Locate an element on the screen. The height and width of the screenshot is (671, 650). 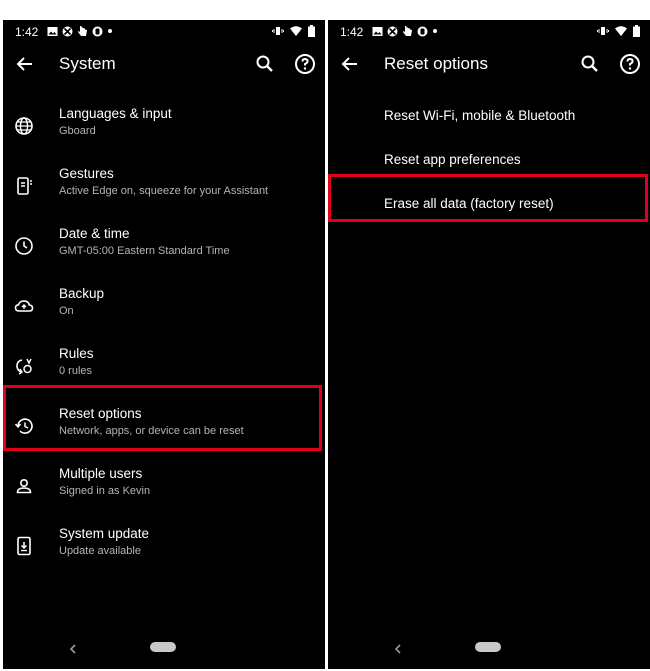
settings-item-system-update: System update Update available is located at coordinates (164, 550).